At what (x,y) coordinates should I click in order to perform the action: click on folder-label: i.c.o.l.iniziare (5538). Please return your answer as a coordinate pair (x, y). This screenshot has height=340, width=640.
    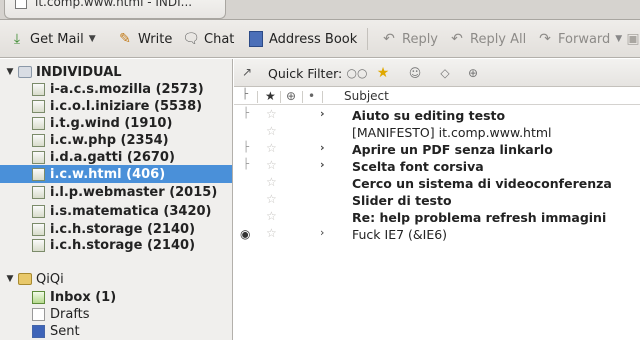
    Looking at the image, I should click on (126, 106).